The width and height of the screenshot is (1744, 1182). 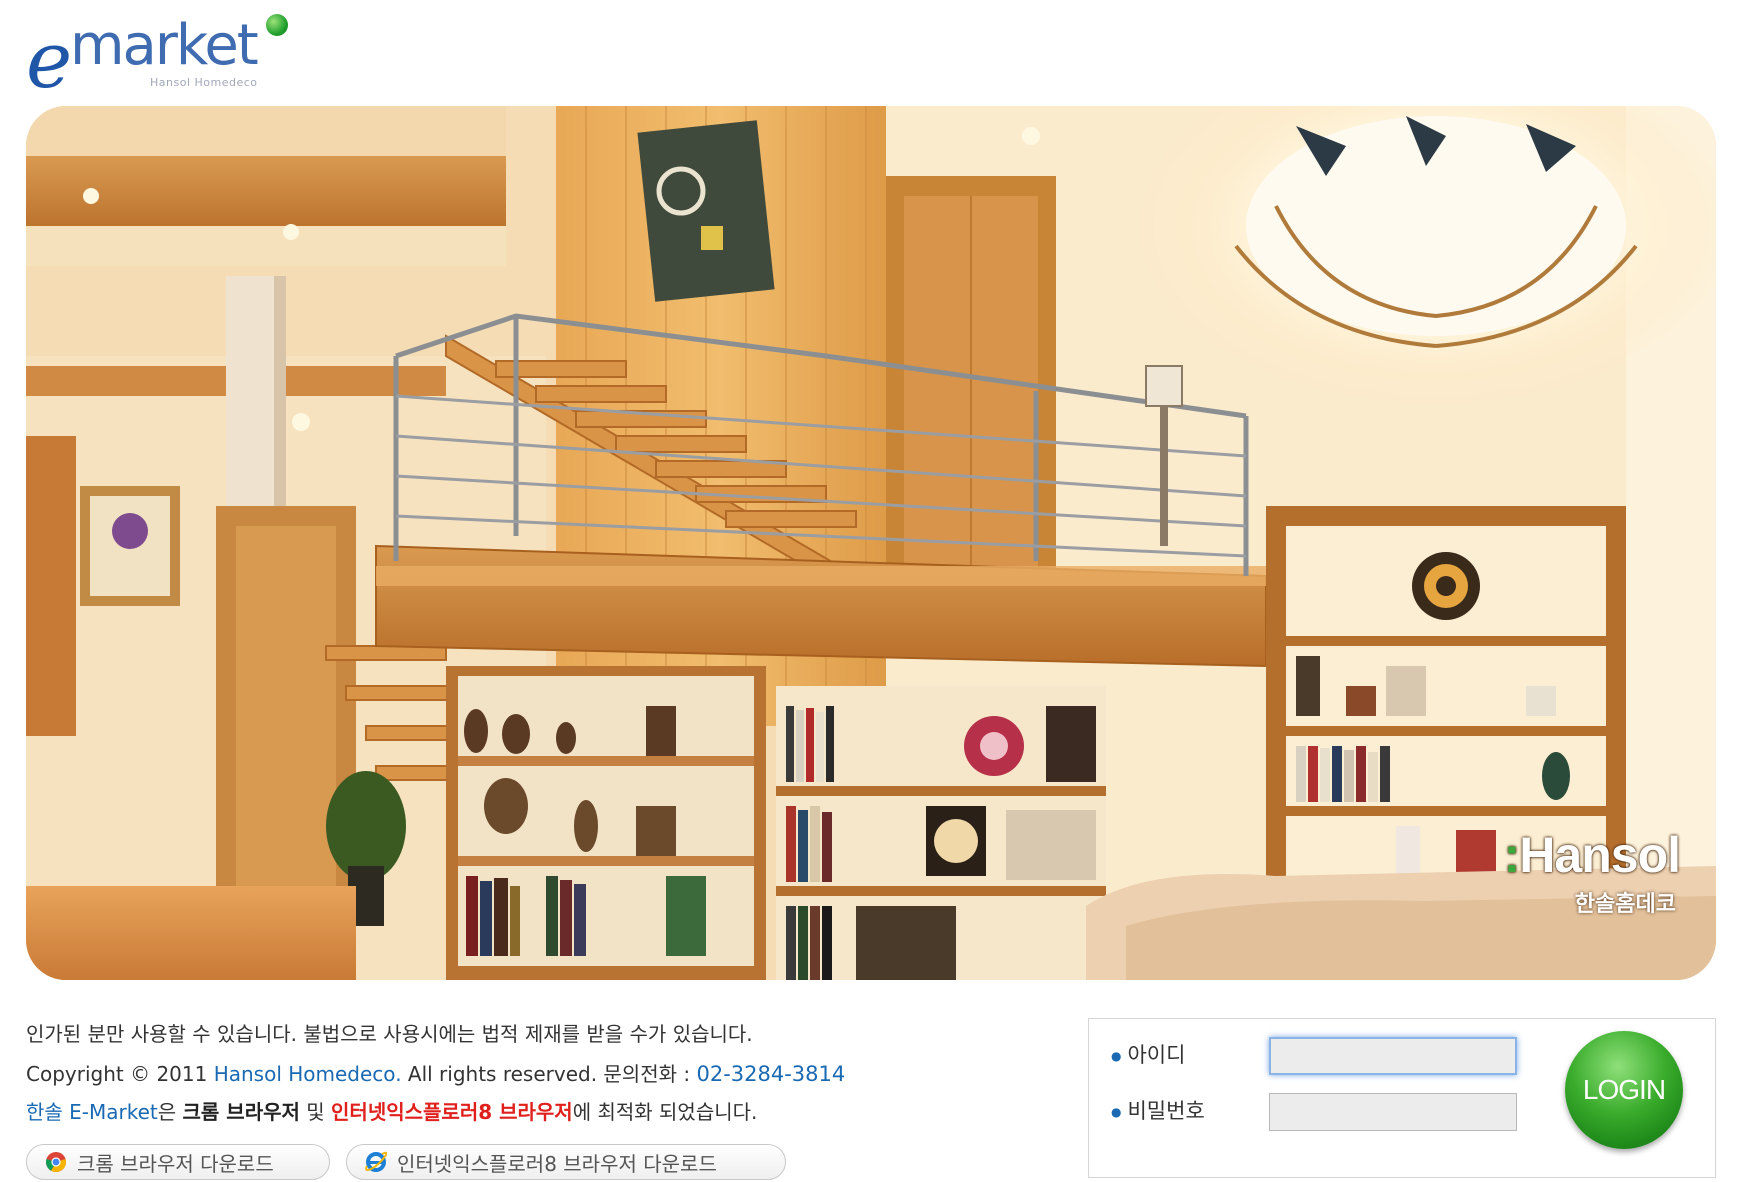 What do you see at coordinates (1393, 1112) in the screenshot?
I see `password-input` at bounding box center [1393, 1112].